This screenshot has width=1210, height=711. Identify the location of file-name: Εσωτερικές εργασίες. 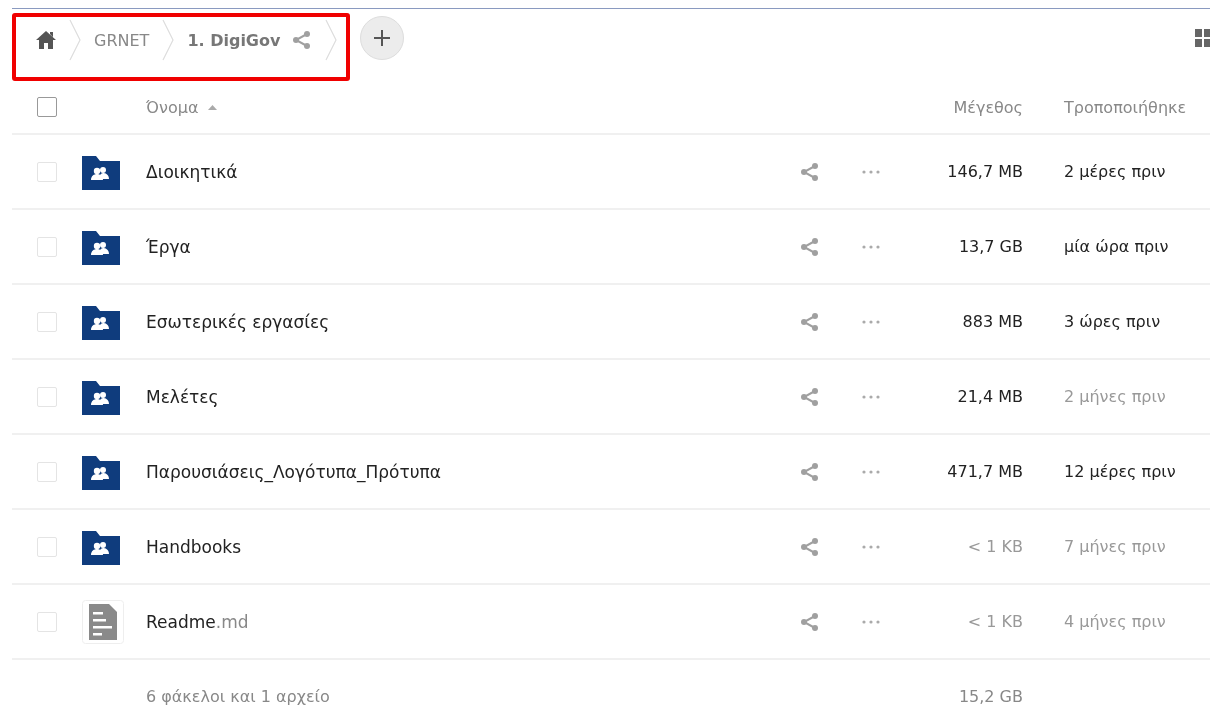
(473, 321).